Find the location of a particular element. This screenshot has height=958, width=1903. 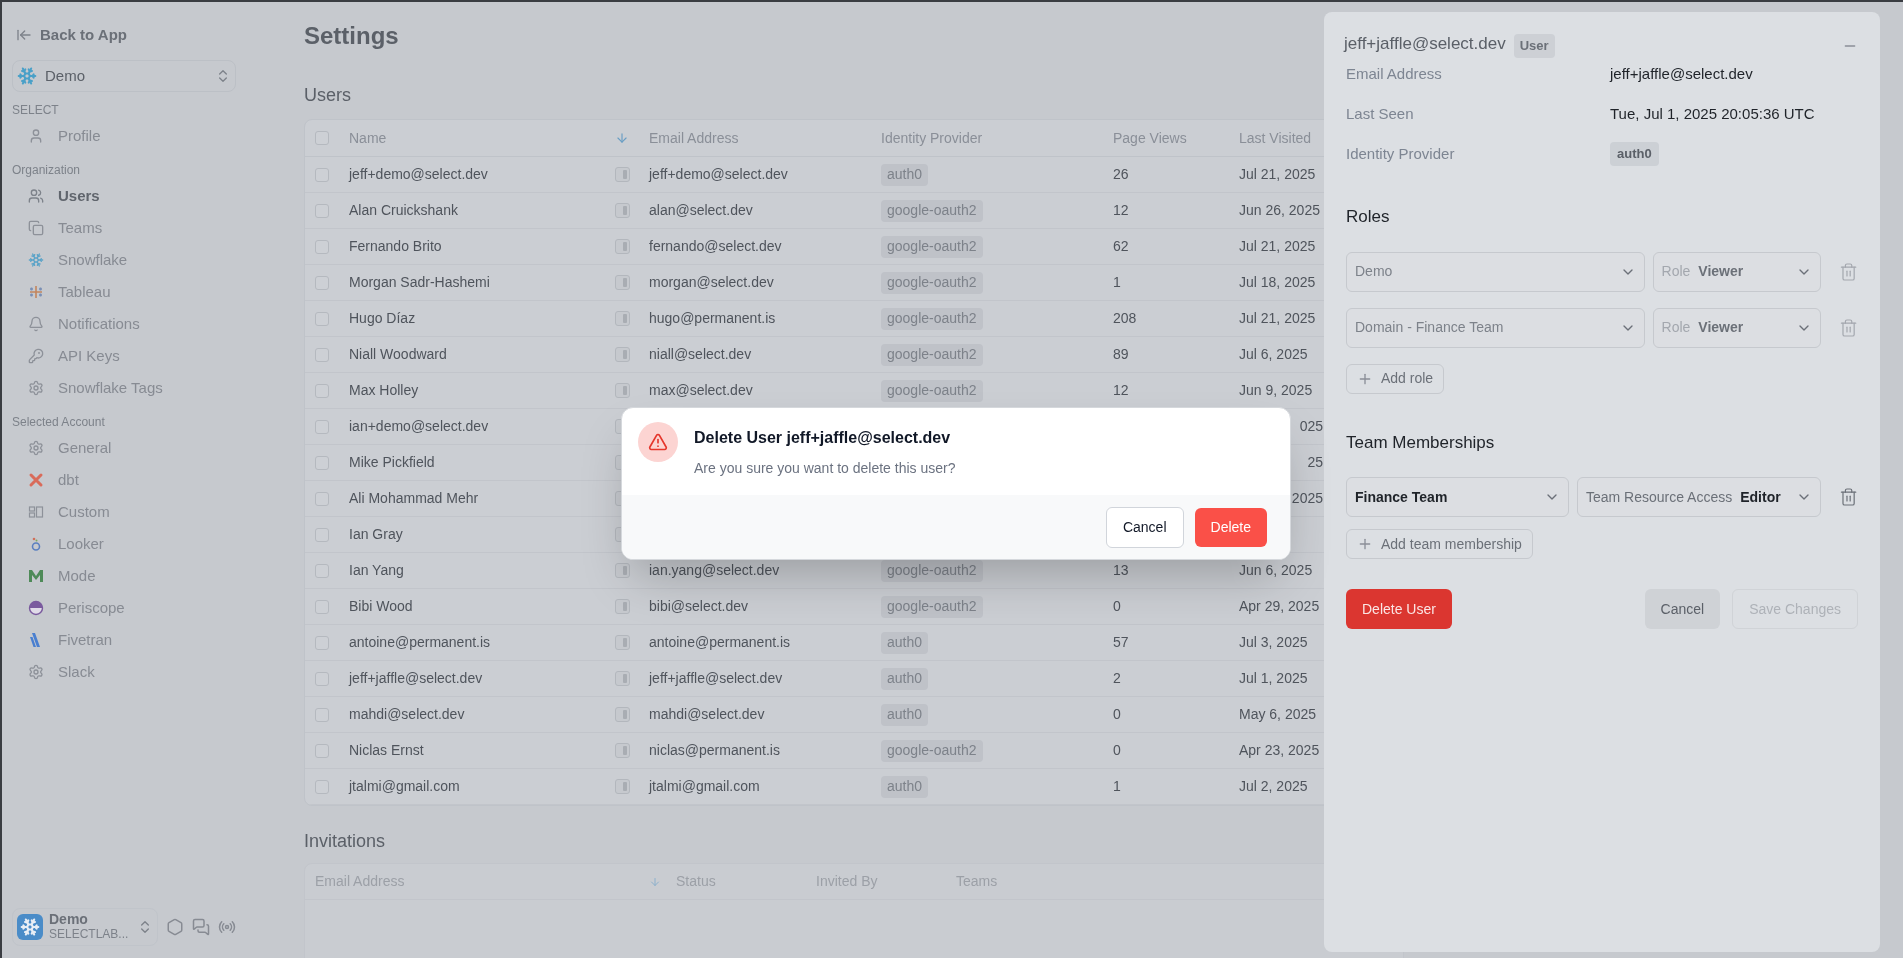

team-select: Finance Team is located at coordinates (1457, 497).